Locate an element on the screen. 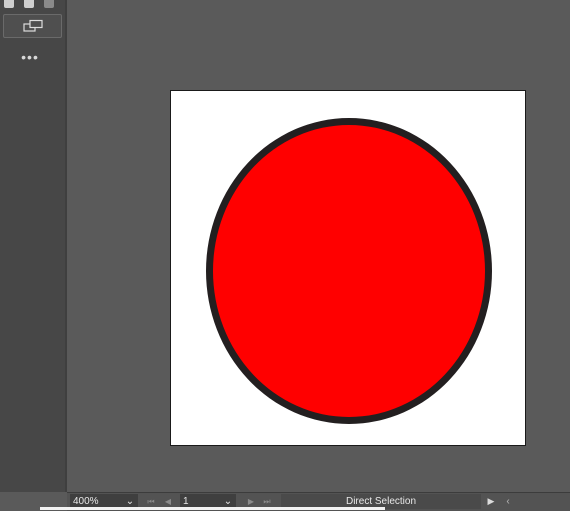  swatch-icon is located at coordinates (49, 4).